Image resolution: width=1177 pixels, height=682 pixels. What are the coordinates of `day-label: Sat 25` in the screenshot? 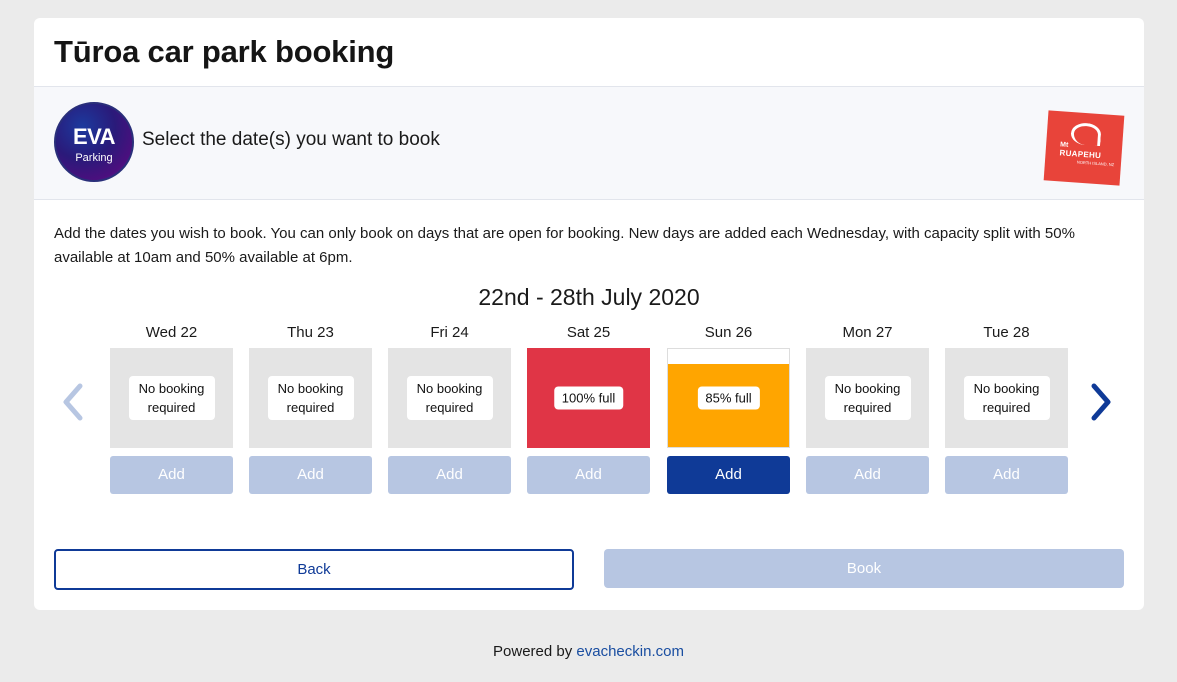 It's located at (588, 332).